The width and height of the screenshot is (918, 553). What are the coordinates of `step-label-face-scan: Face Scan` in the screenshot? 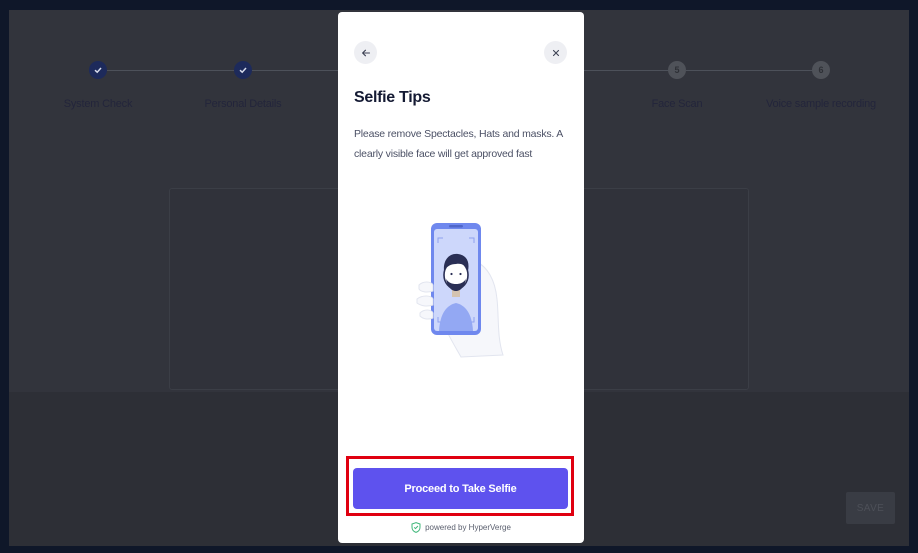 It's located at (677, 104).